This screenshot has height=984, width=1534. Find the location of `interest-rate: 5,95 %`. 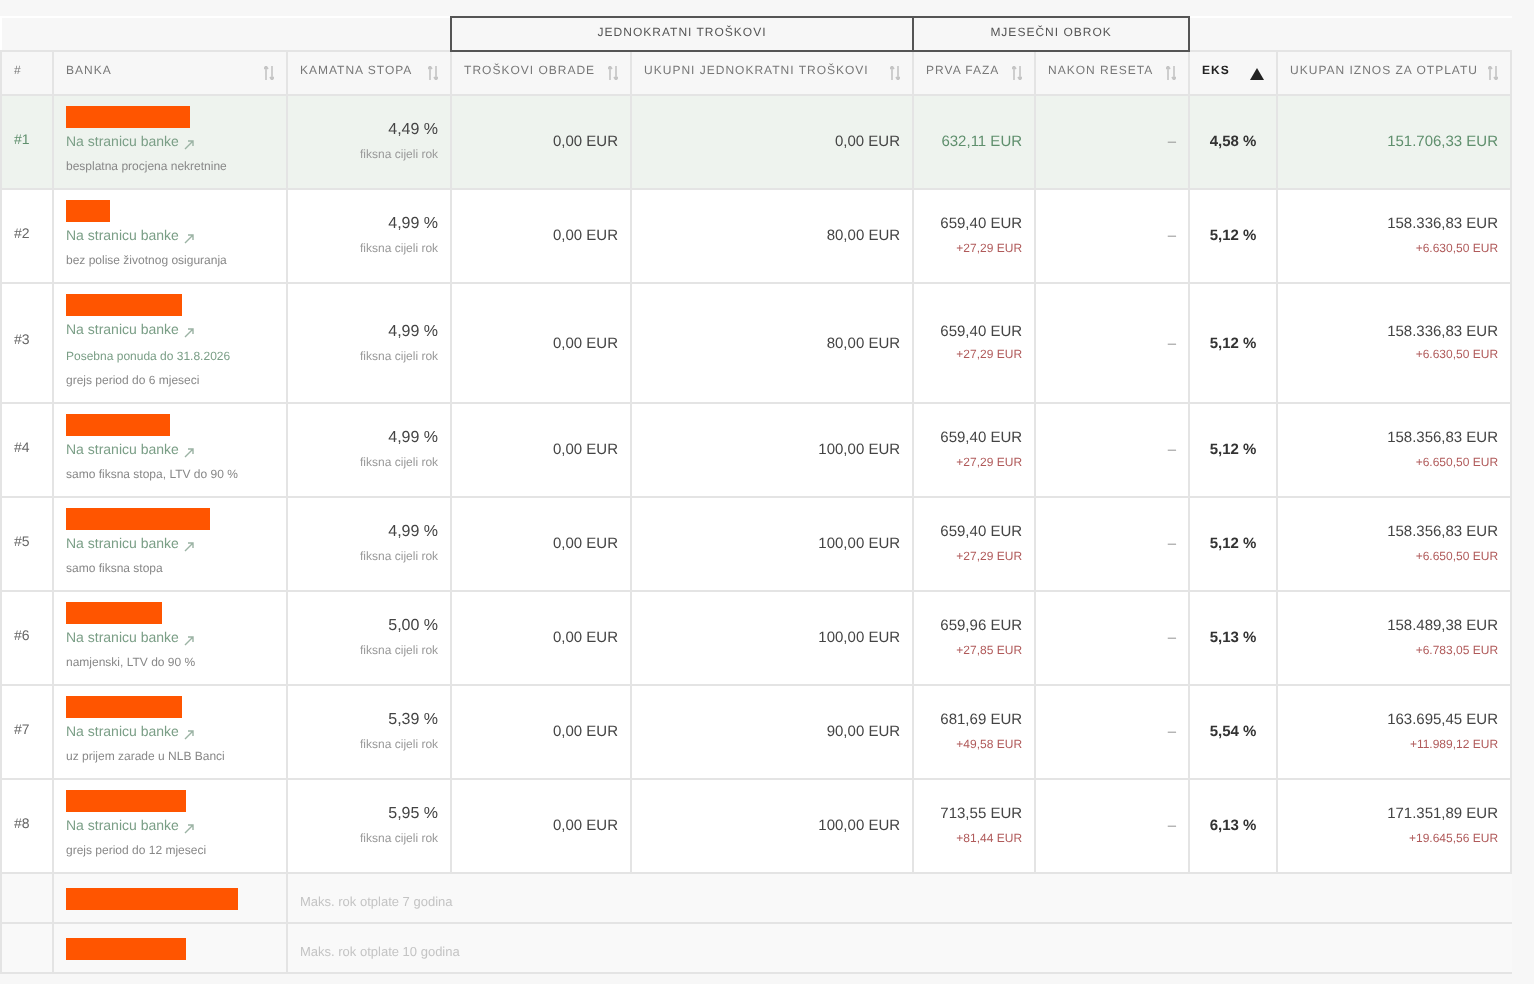

interest-rate: 5,95 % is located at coordinates (413, 814).